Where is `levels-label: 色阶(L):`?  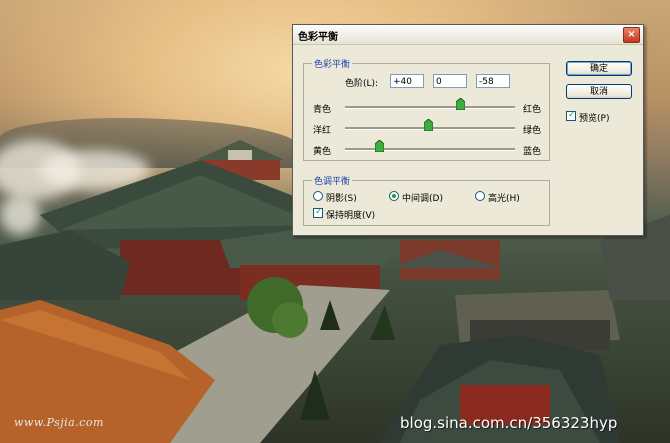
levels-label: 色阶(L): is located at coordinates (362, 84).